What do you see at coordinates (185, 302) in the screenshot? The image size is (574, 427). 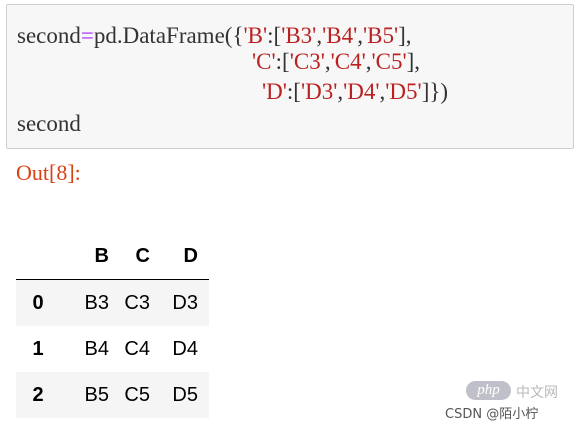 I see `table-cell: D3` at bounding box center [185, 302].